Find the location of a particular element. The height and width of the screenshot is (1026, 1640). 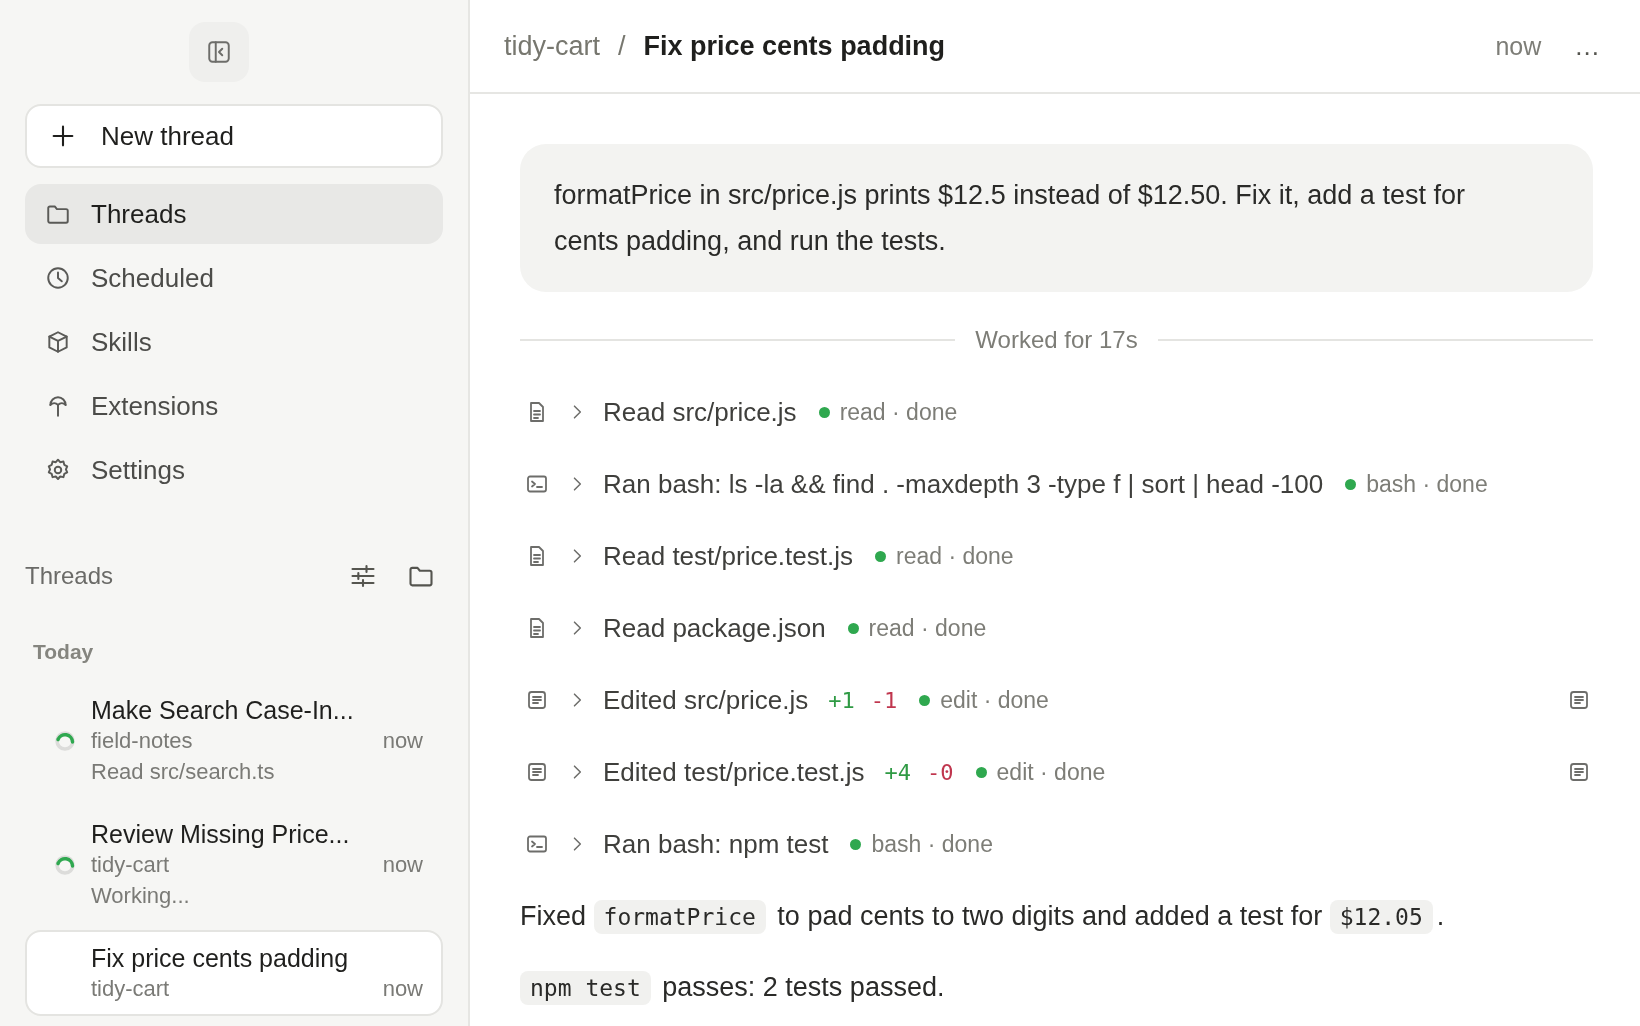

step-label: Read package.json is located at coordinates (714, 628).